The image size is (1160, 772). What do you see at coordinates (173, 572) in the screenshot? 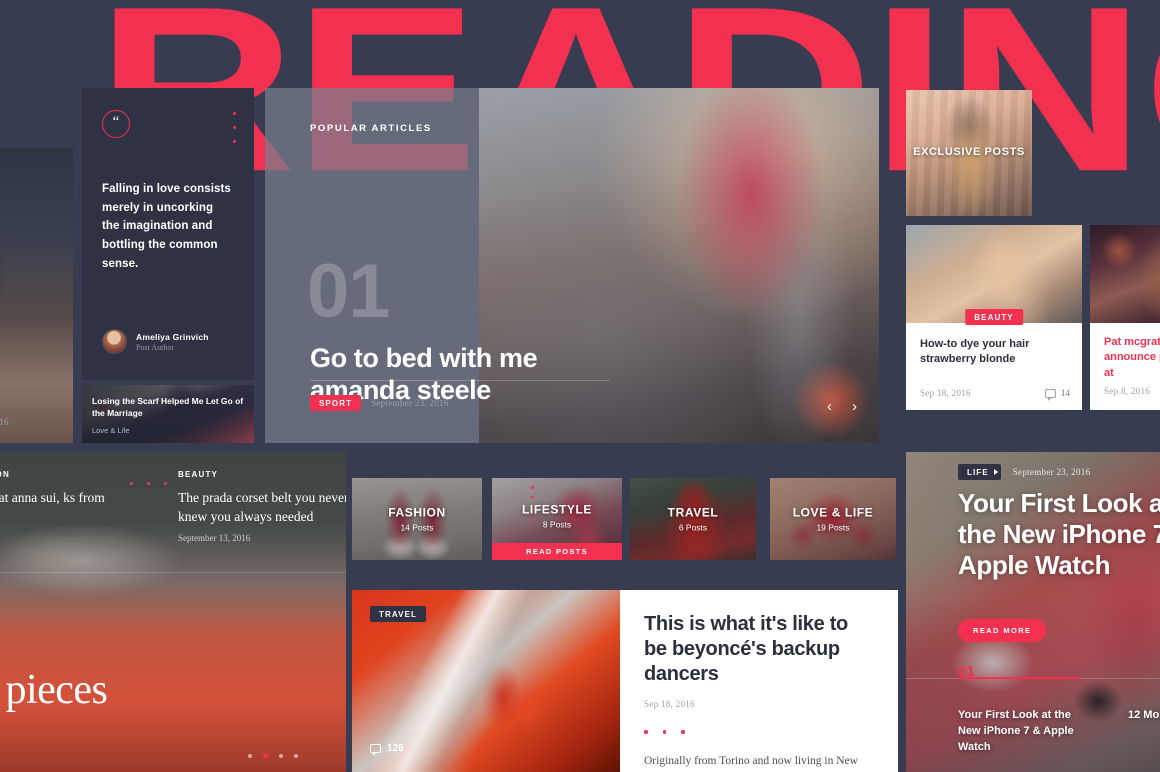
I see `left-panel-divider` at bounding box center [173, 572].